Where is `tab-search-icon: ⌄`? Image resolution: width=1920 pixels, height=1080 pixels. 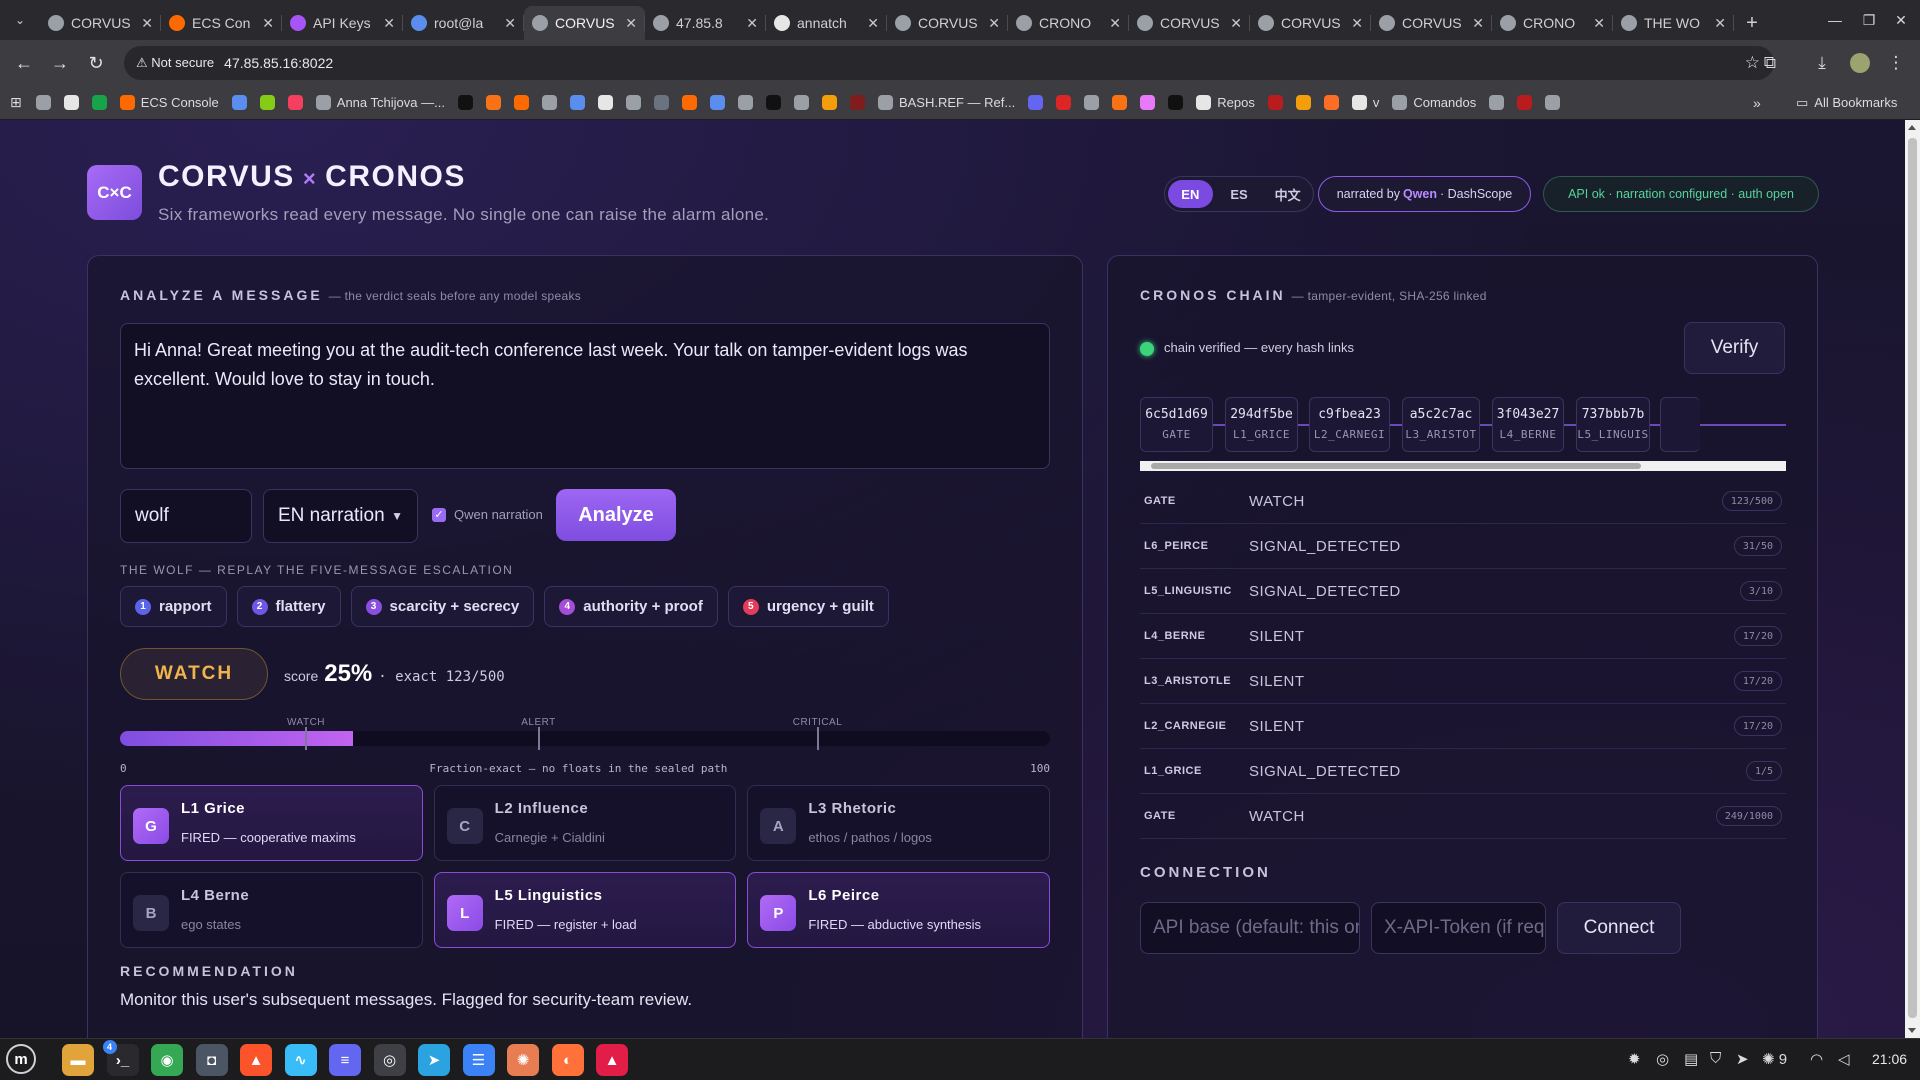
tab-search-icon: ⌄ is located at coordinates (20, 20).